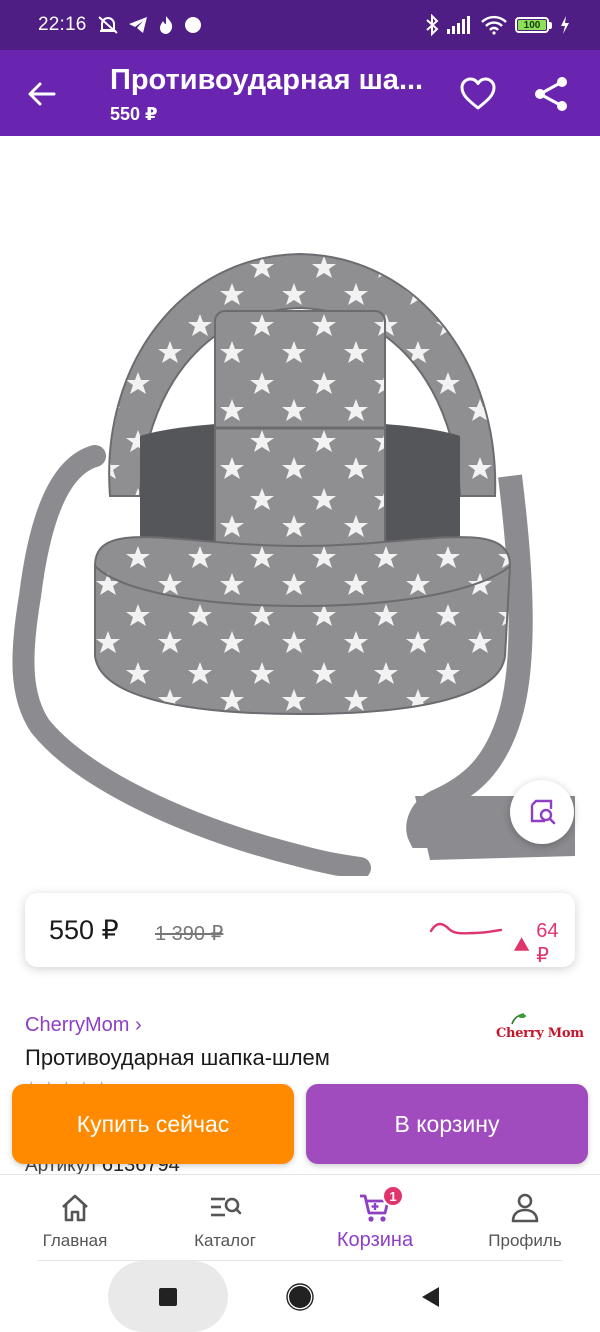 This screenshot has height=1332, width=600. I want to click on nav-item-profile: Профиль, so click(525, 1218).